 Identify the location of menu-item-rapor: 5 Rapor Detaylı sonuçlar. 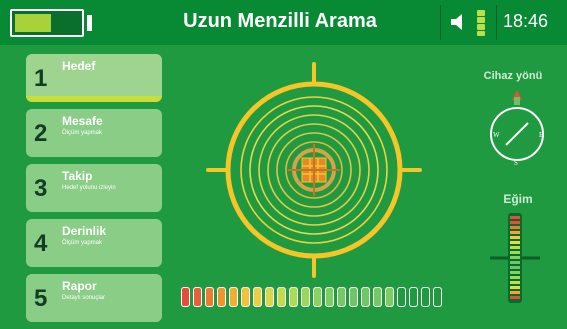
(94, 298).